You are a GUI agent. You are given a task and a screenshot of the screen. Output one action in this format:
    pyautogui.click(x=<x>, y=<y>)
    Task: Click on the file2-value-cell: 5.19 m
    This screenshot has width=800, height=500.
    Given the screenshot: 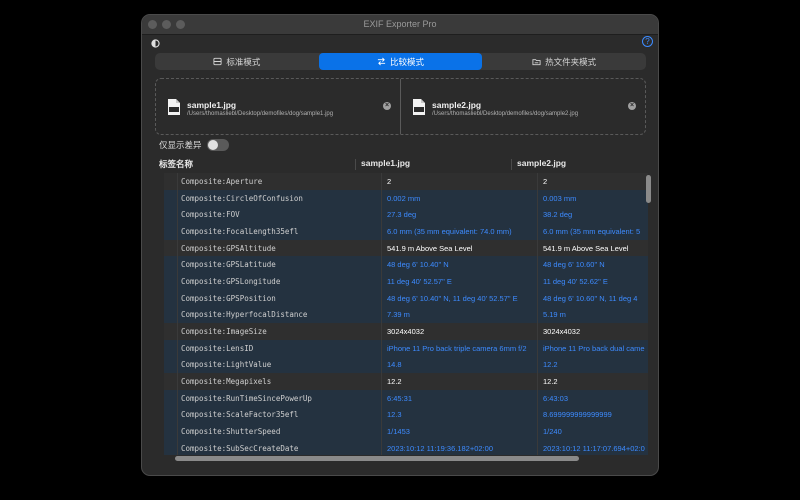 What is the action you would take?
    pyautogui.click(x=554, y=315)
    